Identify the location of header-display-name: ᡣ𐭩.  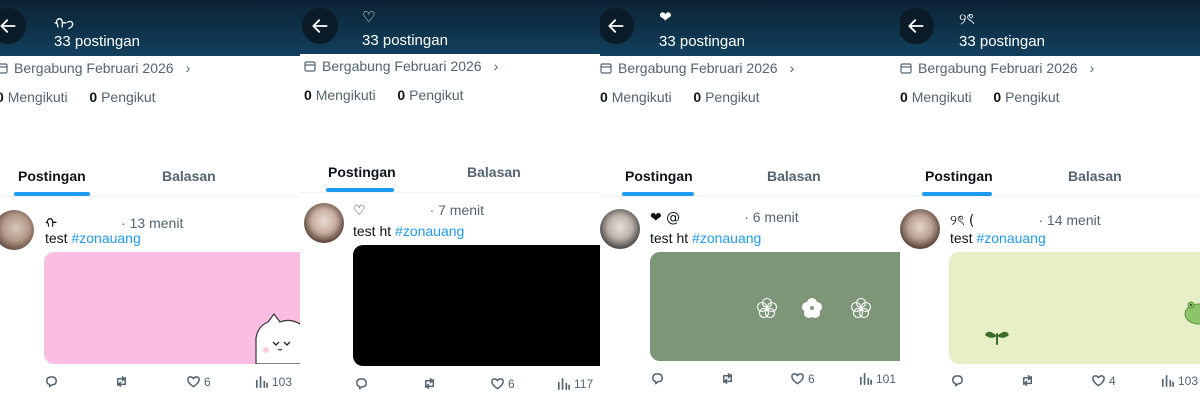
(64, 24).